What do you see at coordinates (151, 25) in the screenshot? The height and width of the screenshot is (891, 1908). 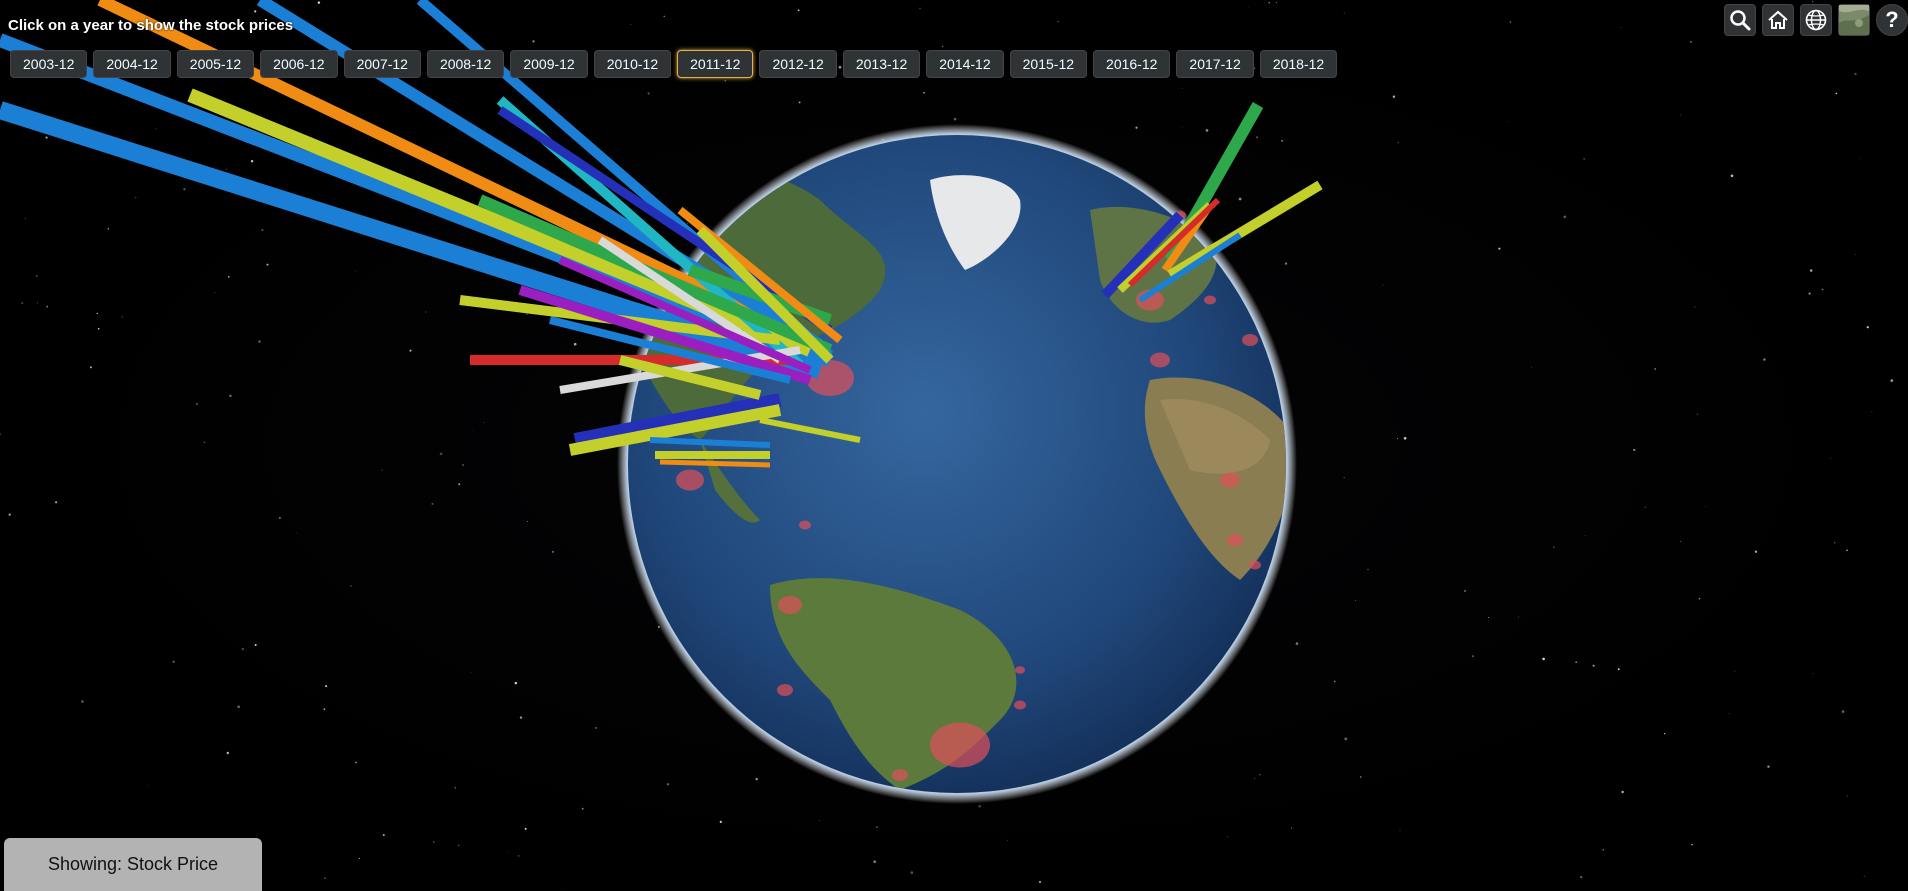 I see `instruction-text: Click on a year to show the stock prices` at bounding box center [151, 25].